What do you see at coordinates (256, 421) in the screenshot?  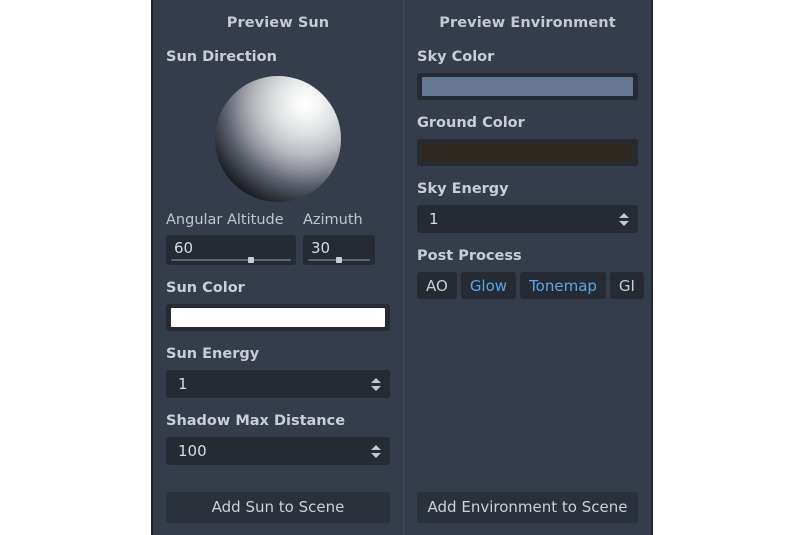 I see `shadow-max-distance-label: Shadow Max Distance` at bounding box center [256, 421].